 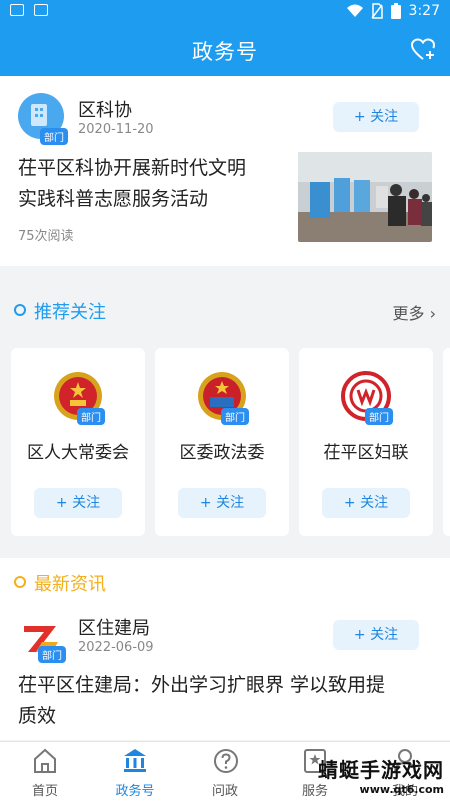 I want to click on wifi-icon, so click(x=354, y=10).